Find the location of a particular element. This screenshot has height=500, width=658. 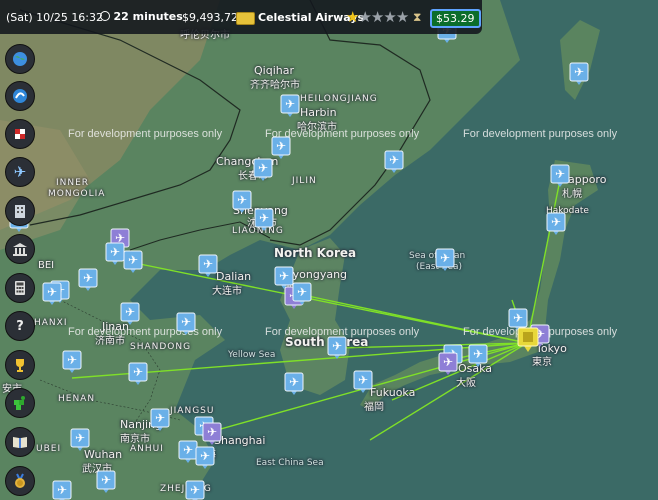

building-icon is located at coordinates (528, 337).